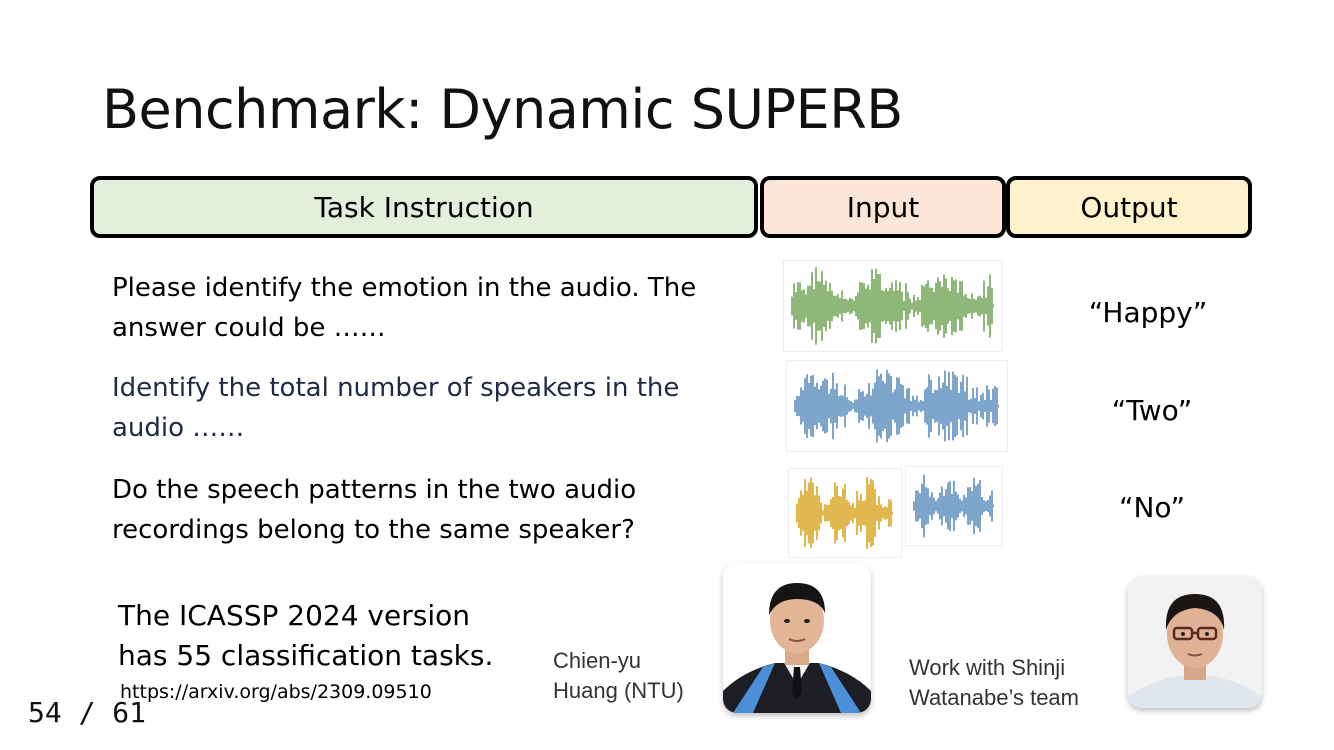 The image size is (1334, 750). I want to click on audio-waveform-emotion, so click(893, 306).